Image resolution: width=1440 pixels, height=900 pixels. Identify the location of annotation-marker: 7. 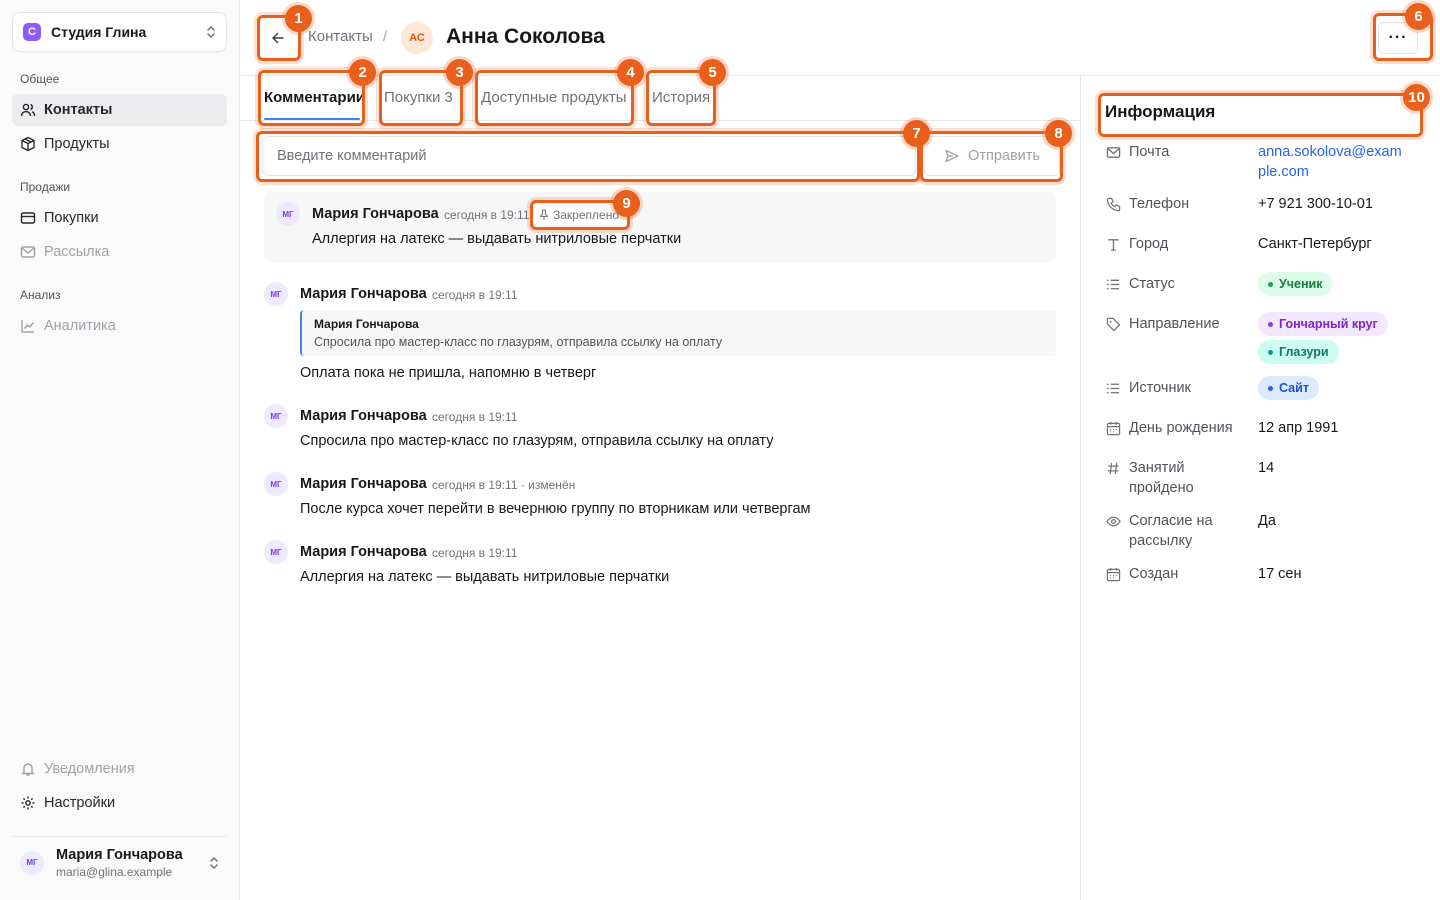
(916, 133).